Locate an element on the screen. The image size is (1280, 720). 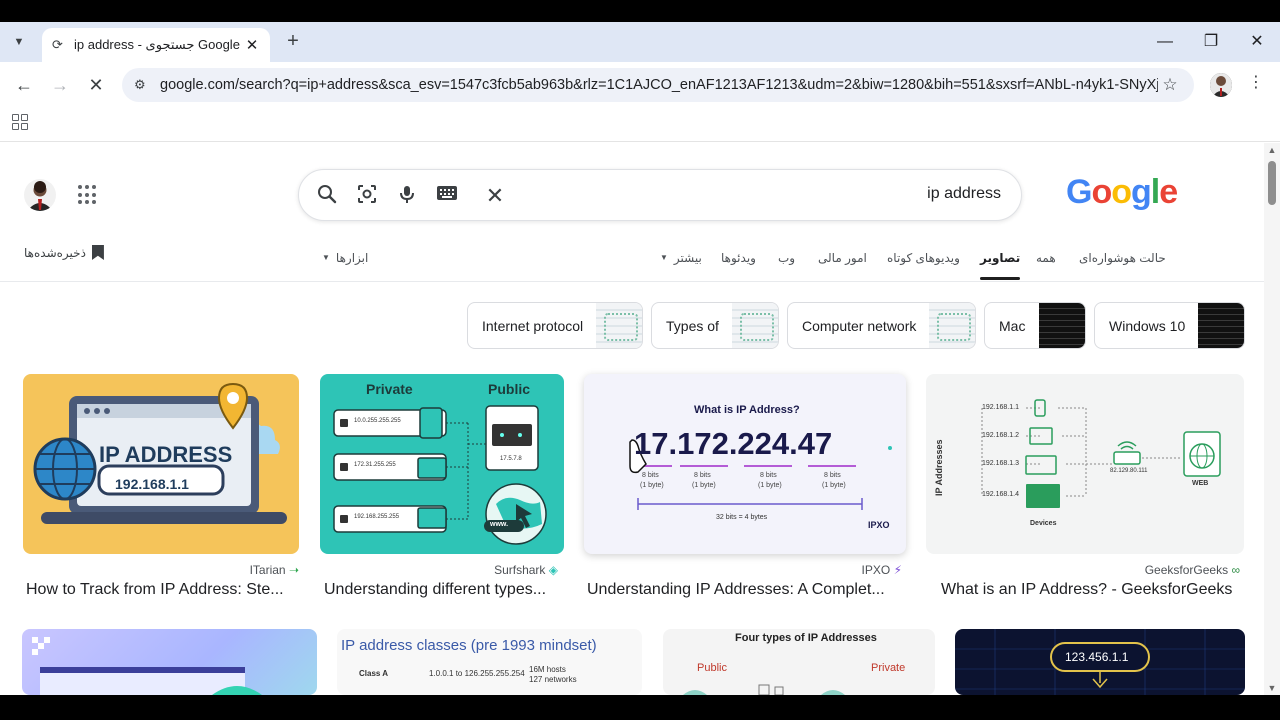
scroll-down-arrow-icon: ▼ is located at coordinates (1272, 688).